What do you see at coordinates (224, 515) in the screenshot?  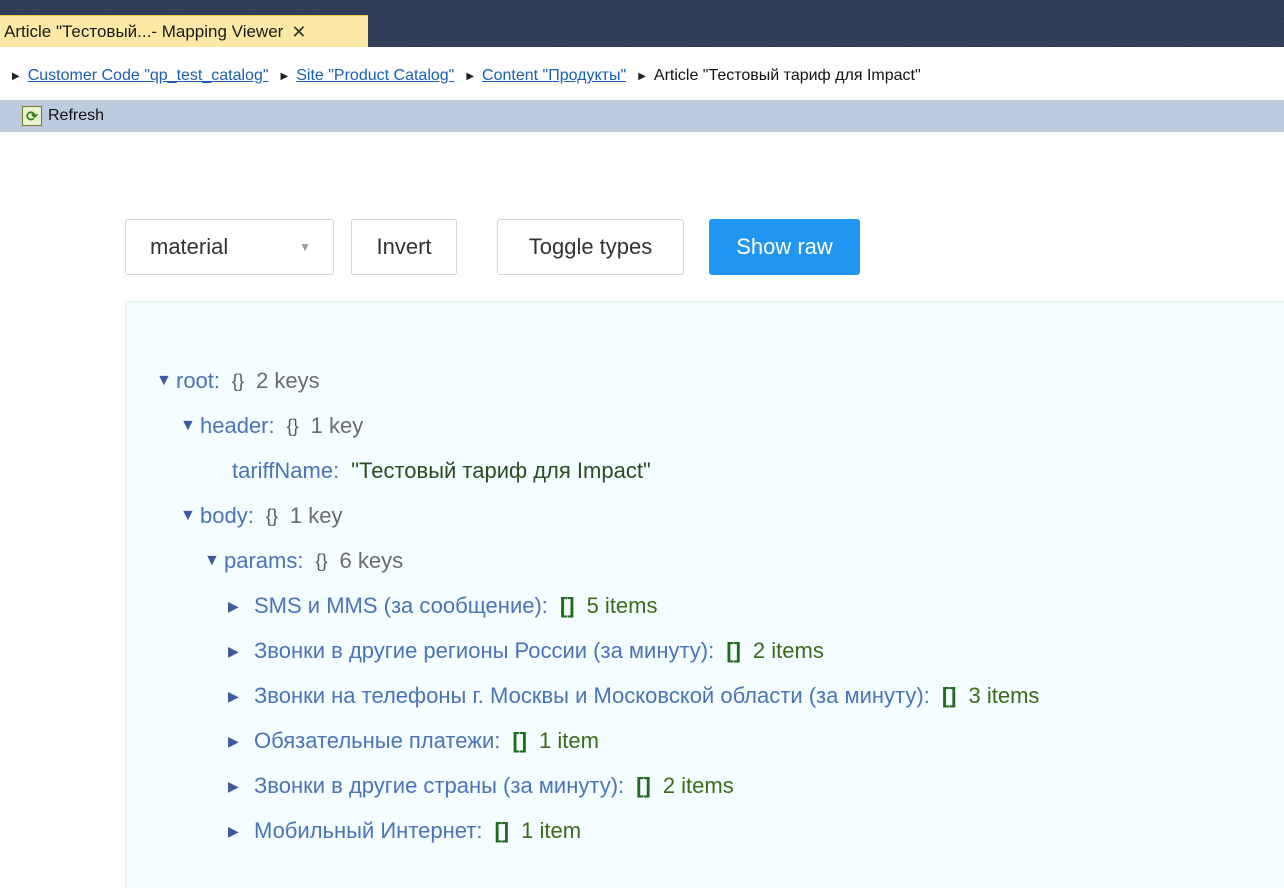 I see `node-key: body` at bounding box center [224, 515].